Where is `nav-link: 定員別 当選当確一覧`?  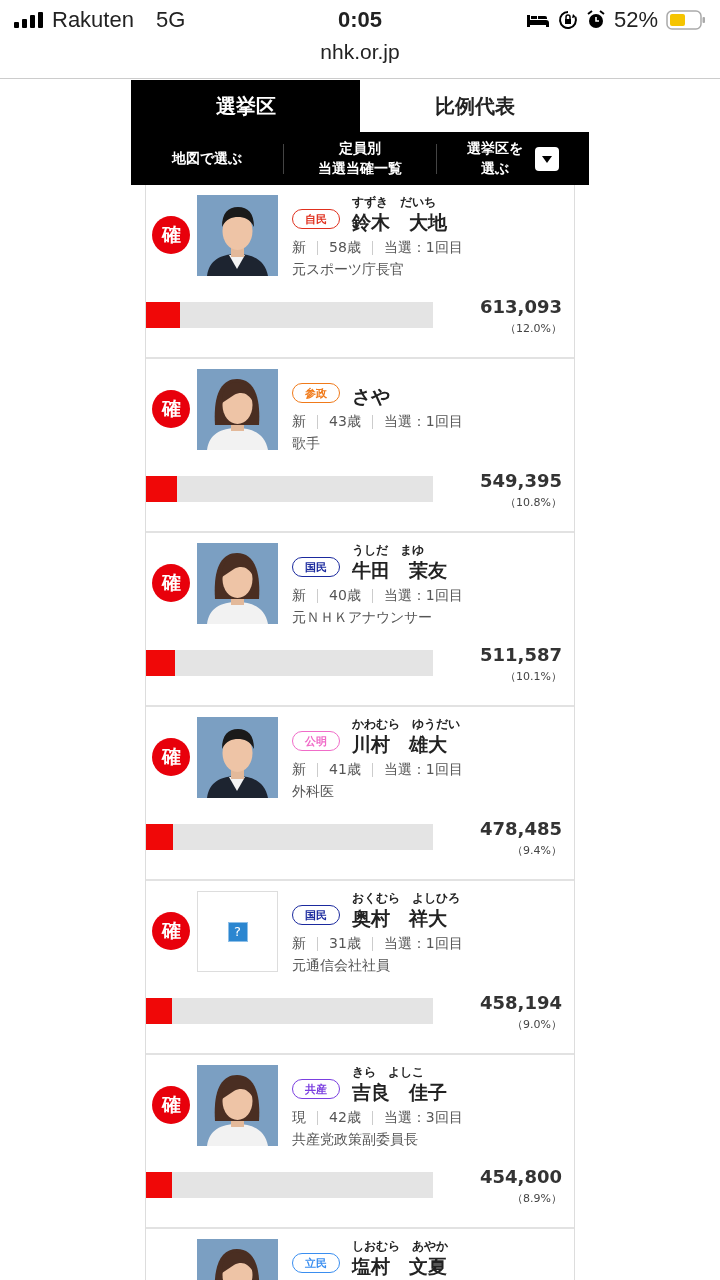 nav-link: 定員別 当選当確一覧 is located at coordinates (360, 158).